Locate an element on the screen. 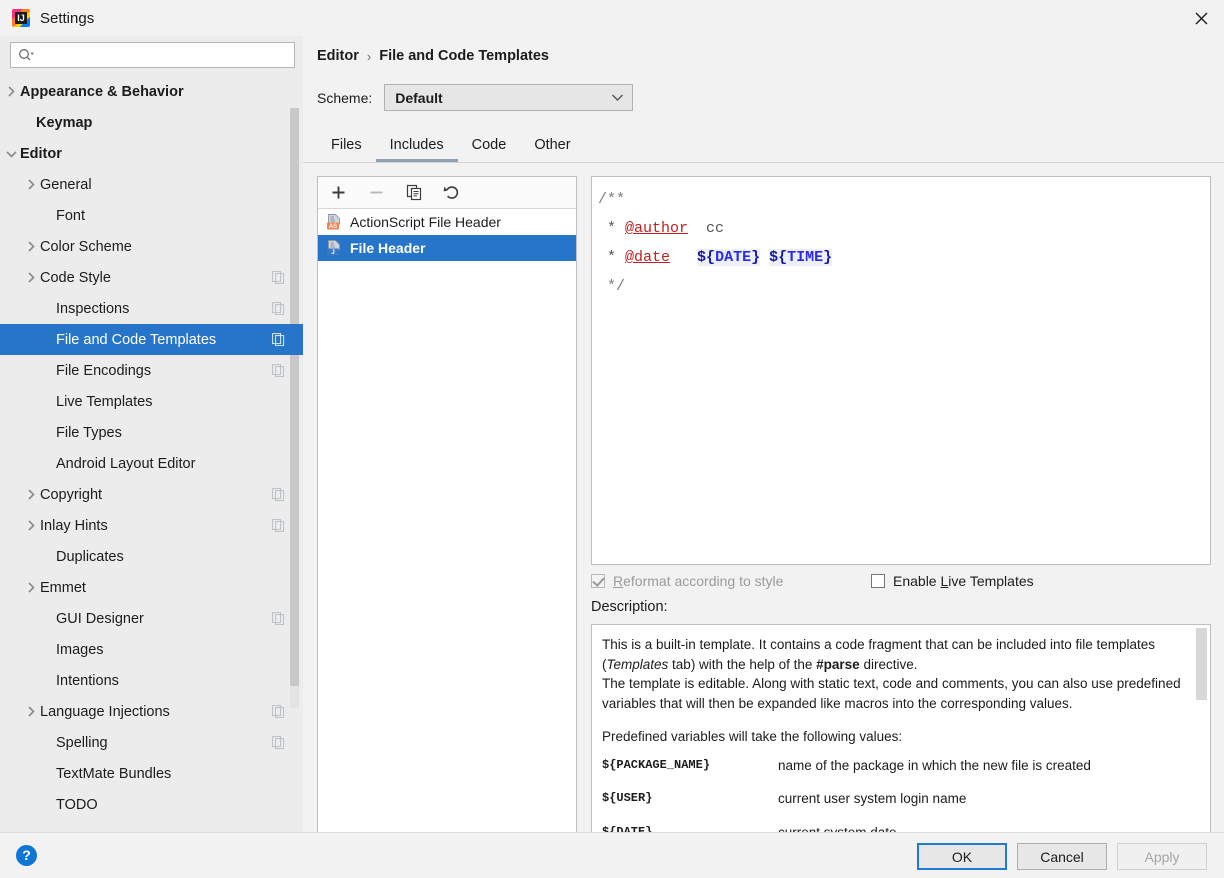 Image resolution: width=1224 pixels, height=878 pixels. sidebar-item-emmet: Emmet is located at coordinates (151, 587).